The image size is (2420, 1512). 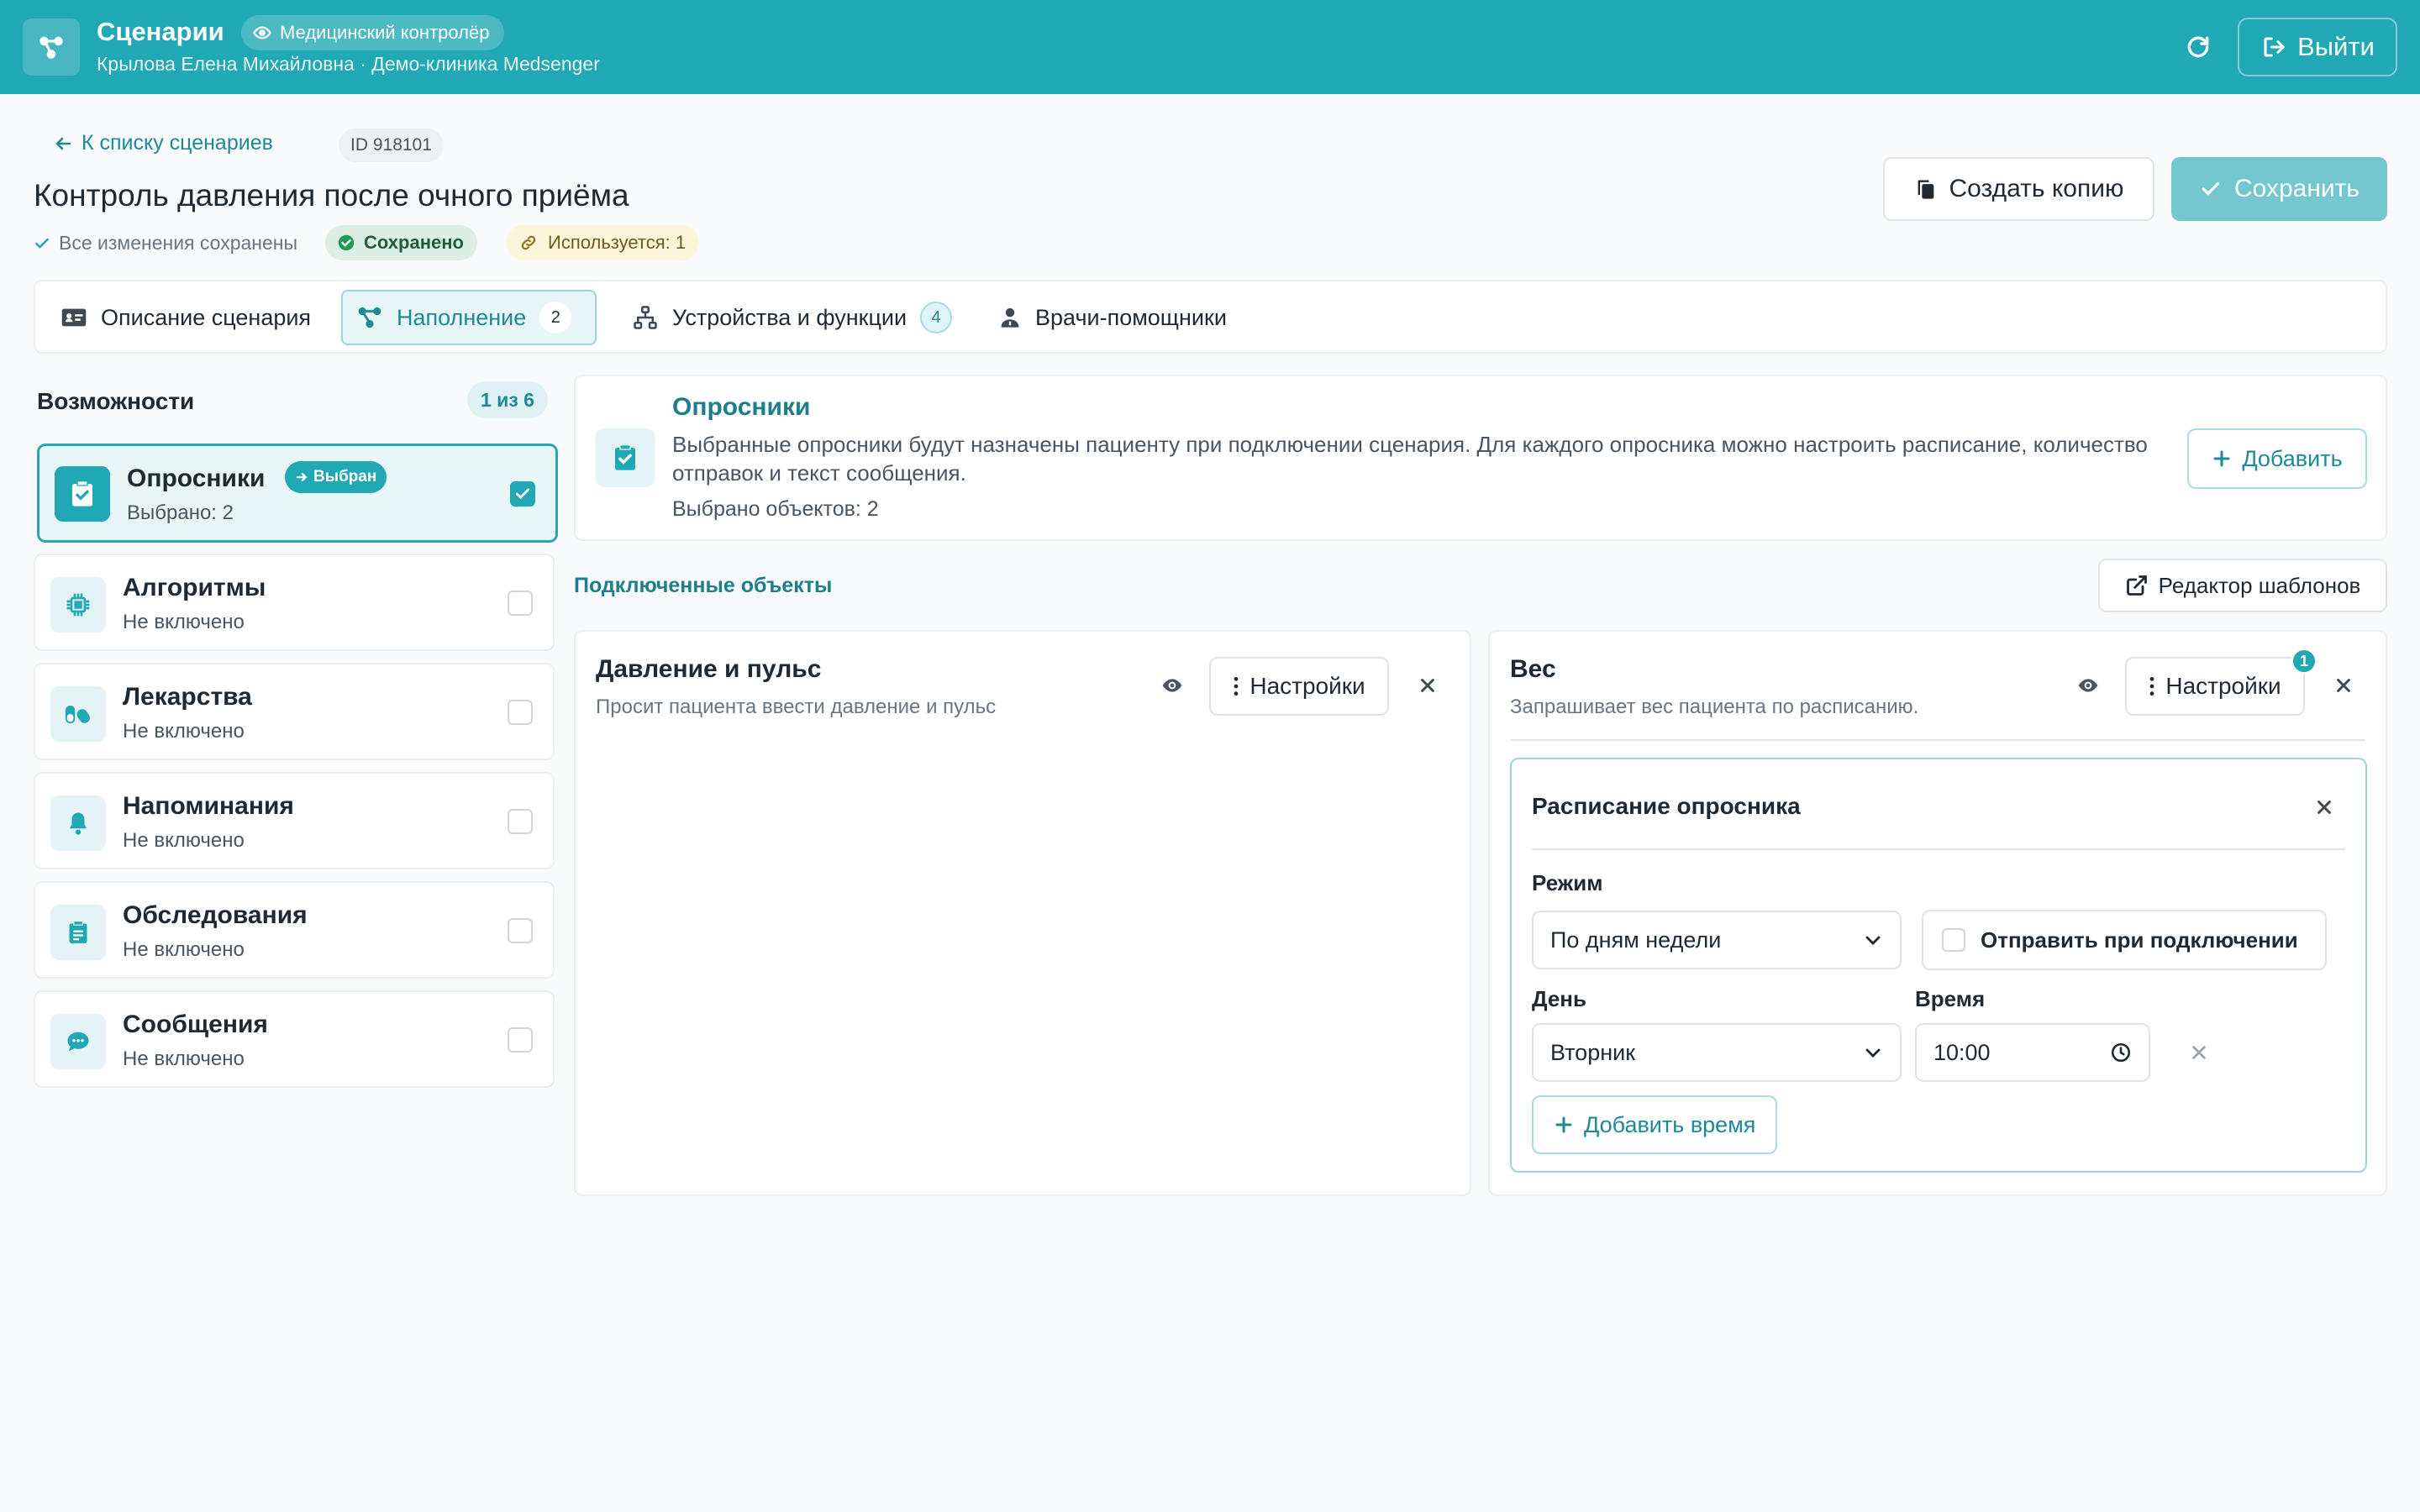 I want to click on capability-status: Выбрано: 2, so click(x=180, y=512).